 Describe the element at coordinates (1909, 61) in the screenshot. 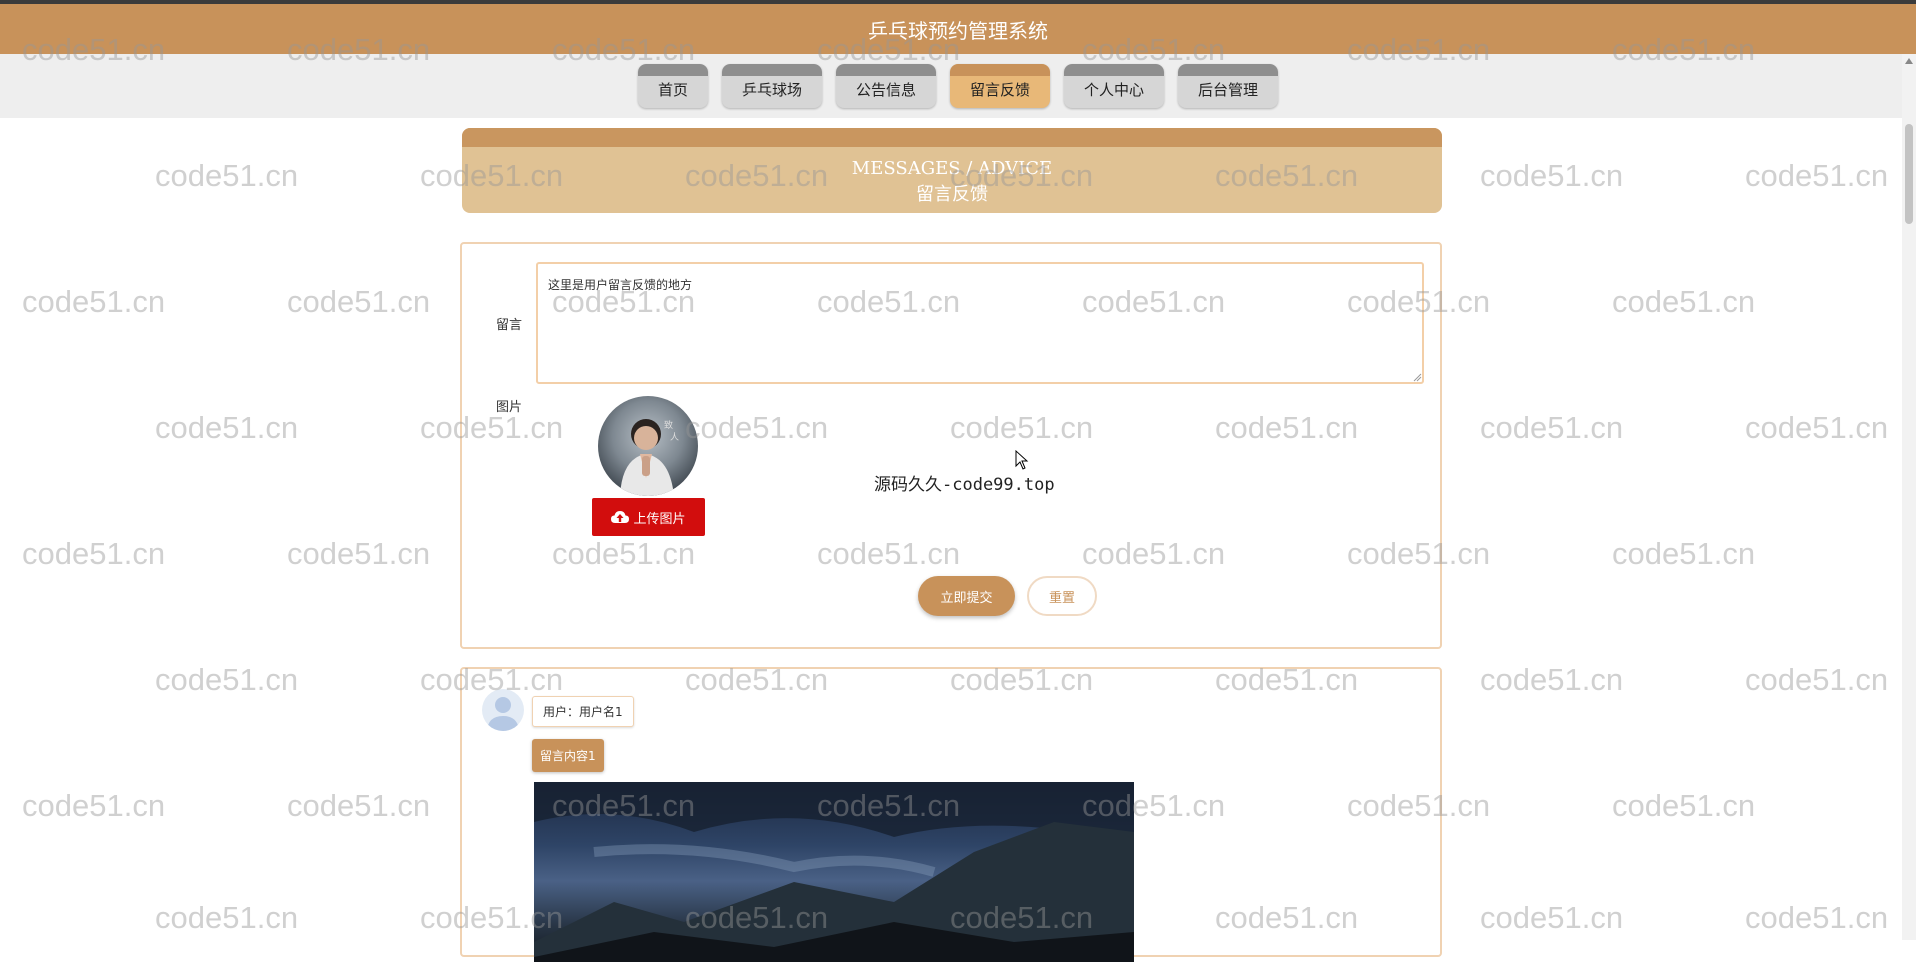

I see `scroll-up-arrow-icon` at that location.